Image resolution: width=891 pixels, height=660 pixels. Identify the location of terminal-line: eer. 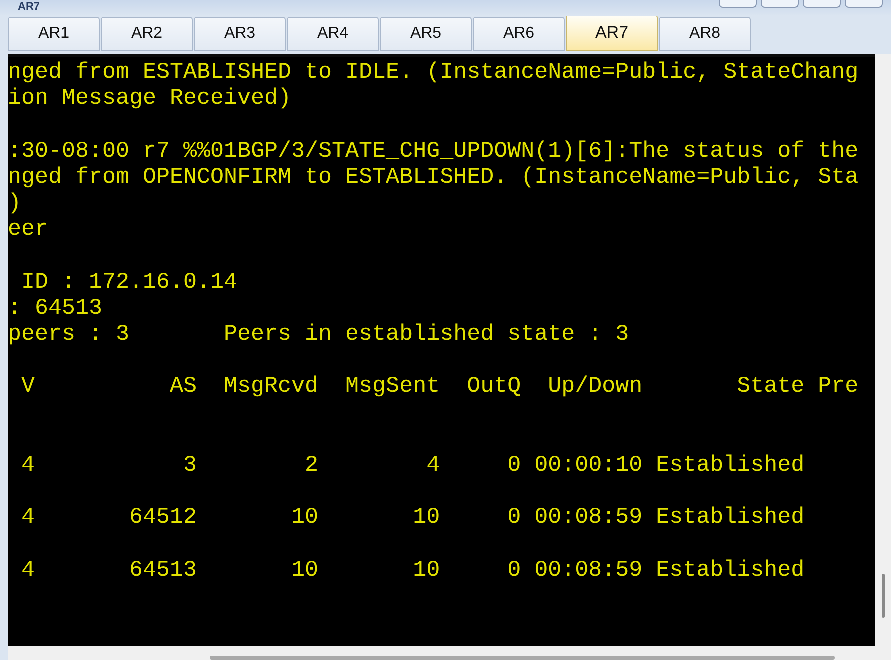
(28, 229).